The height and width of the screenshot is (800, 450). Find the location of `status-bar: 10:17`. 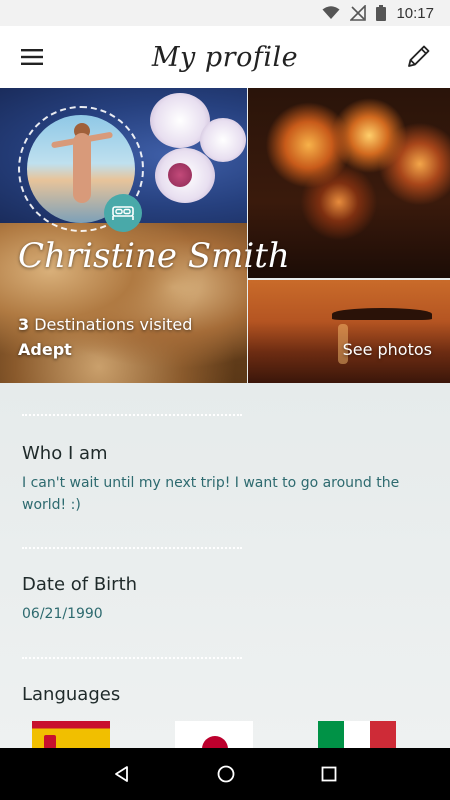

status-bar: 10:17 is located at coordinates (225, 13).